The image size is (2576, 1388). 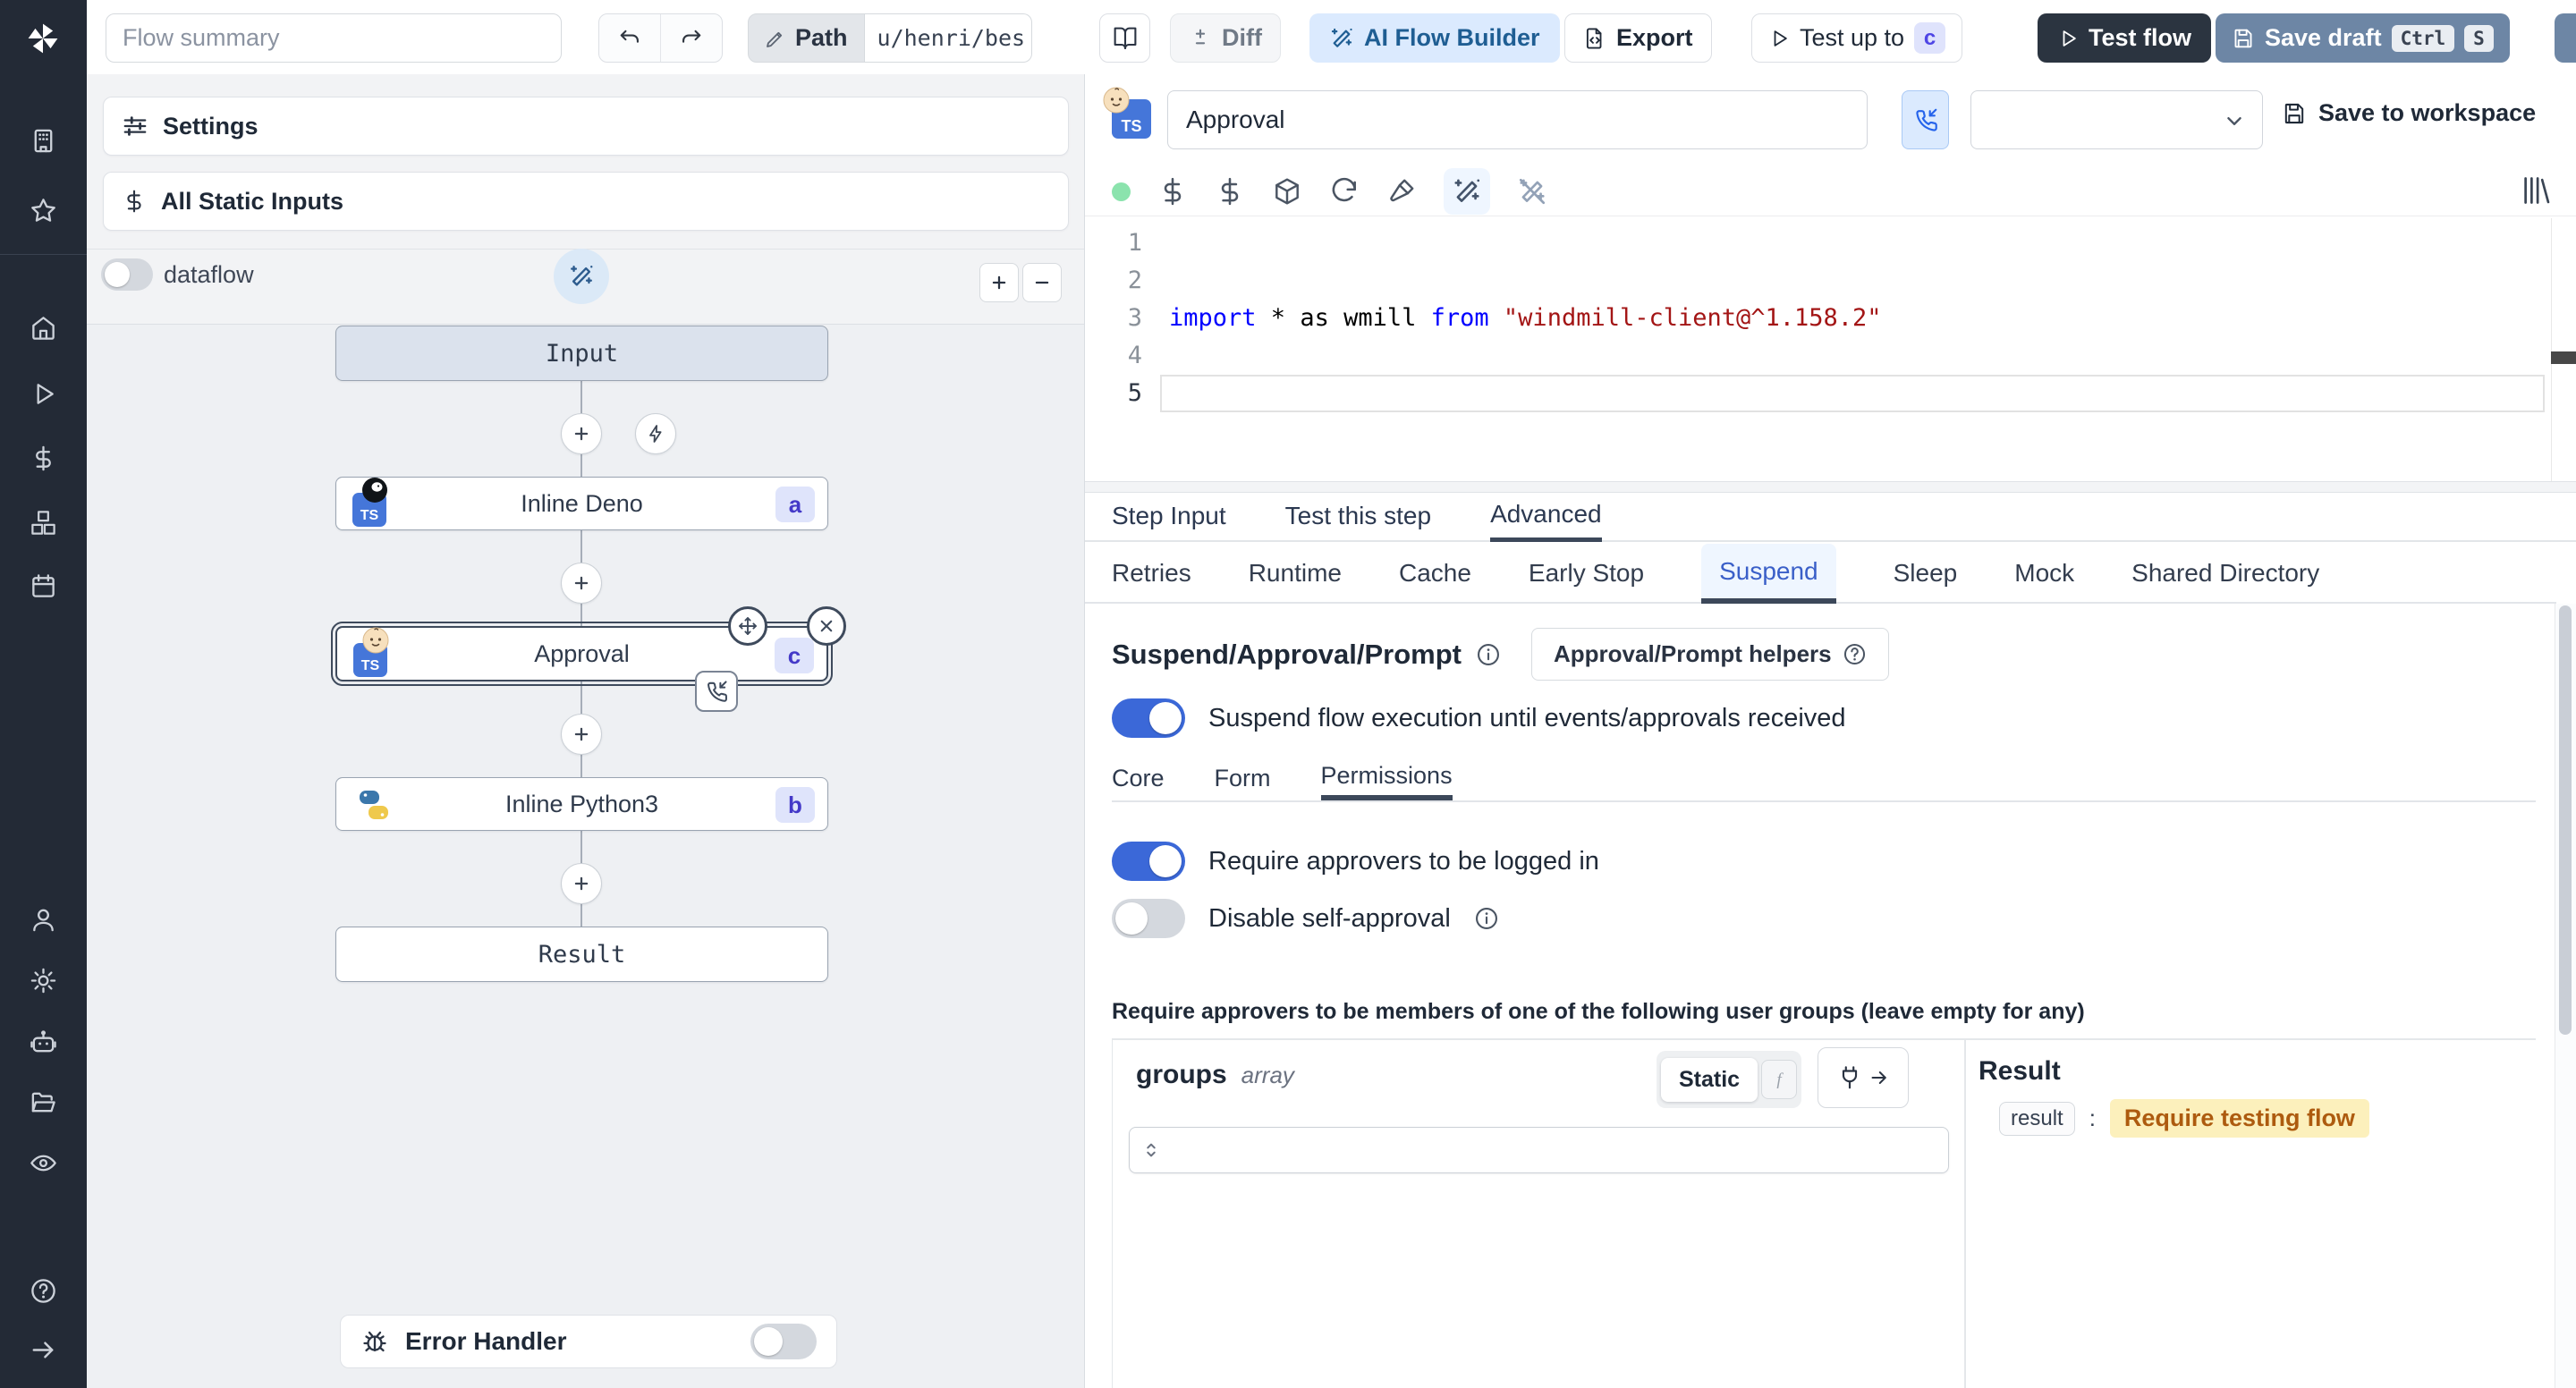 What do you see at coordinates (1230, 191) in the screenshot?
I see `resources-dollar-icon` at bounding box center [1230, 191].